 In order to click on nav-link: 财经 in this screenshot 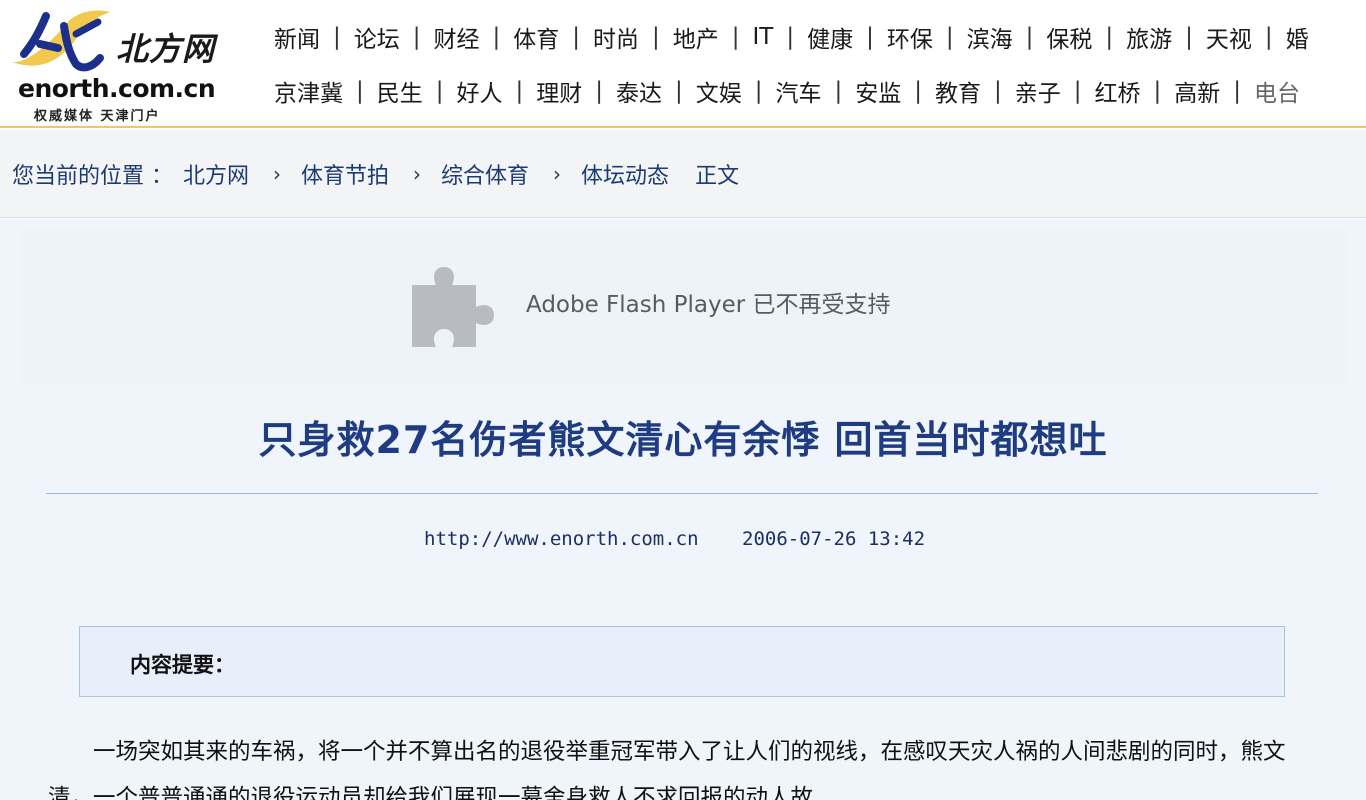, I will do `click(457, 37)`.